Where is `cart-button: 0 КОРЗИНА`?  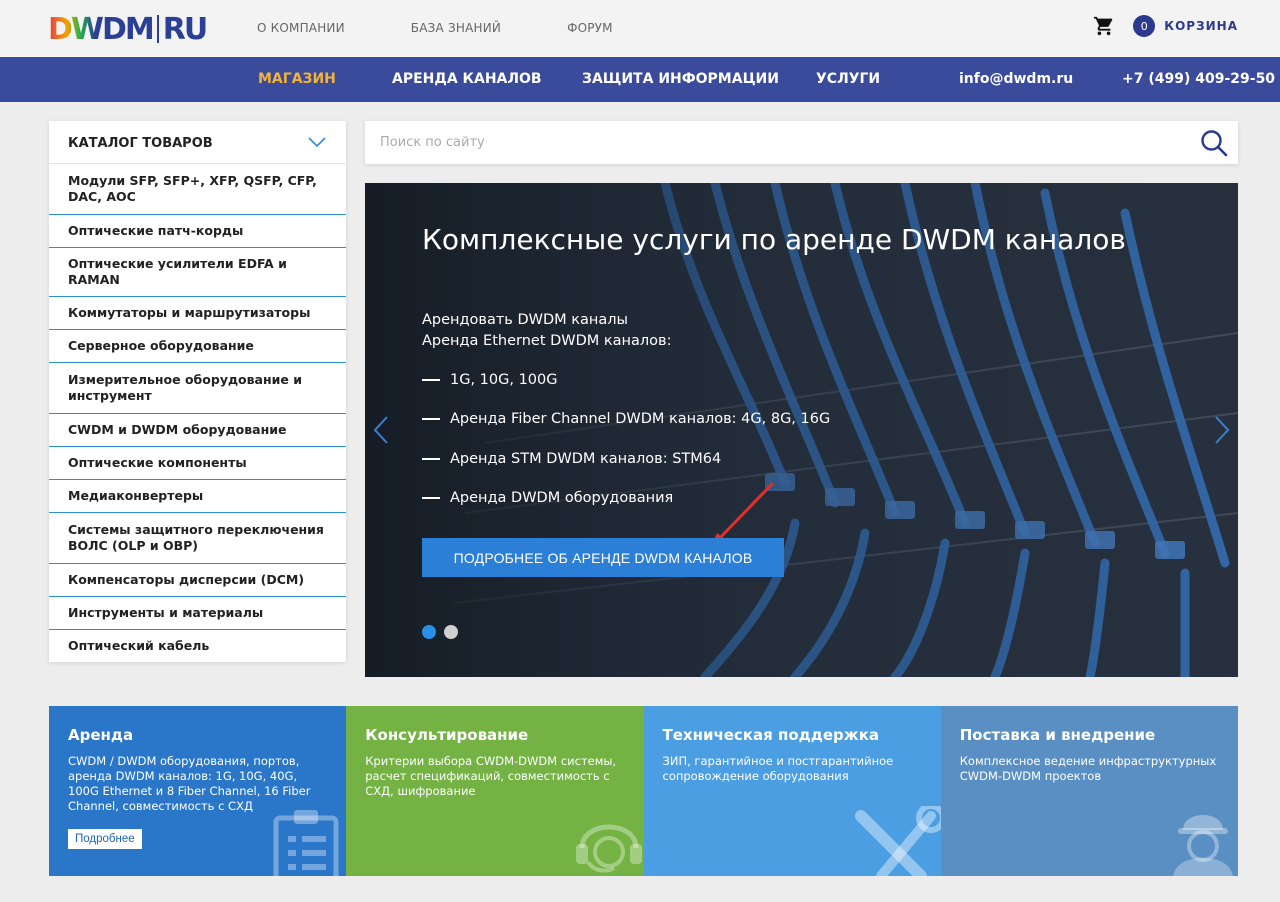
cart-button: 0 КОРЗИНА is located at coordinates (1165, 26).